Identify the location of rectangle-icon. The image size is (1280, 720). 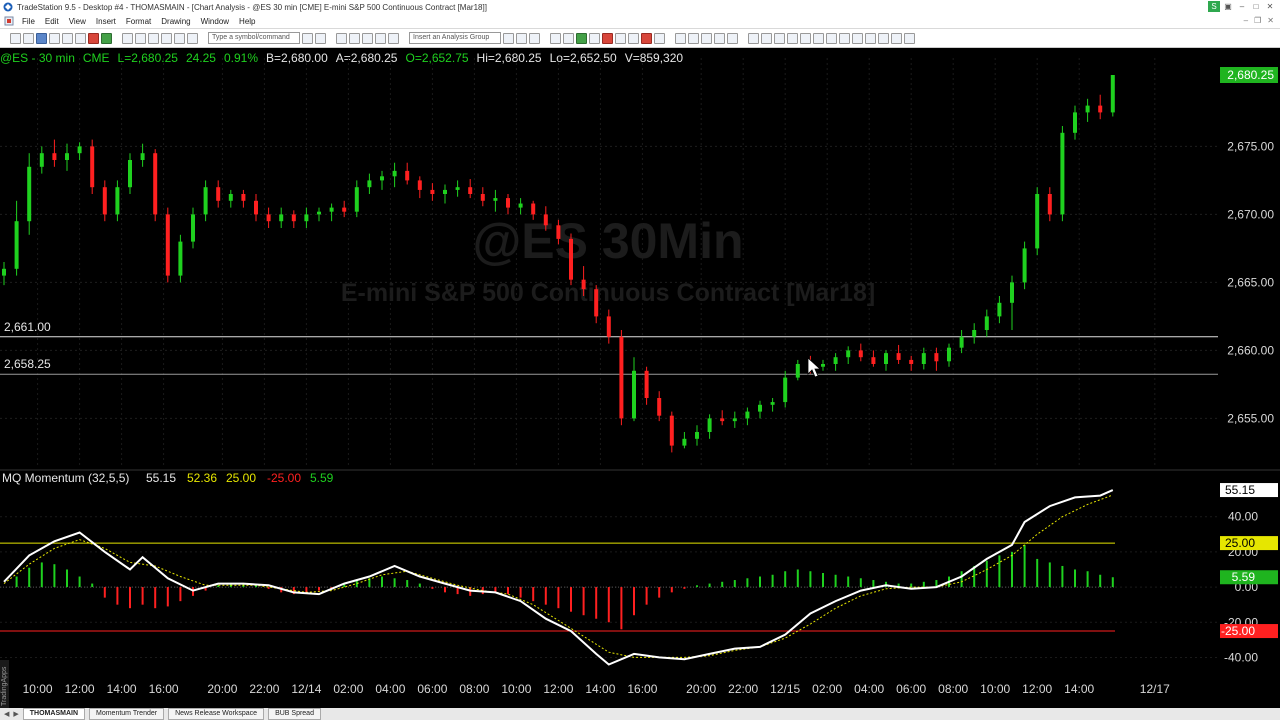
(896, 38).